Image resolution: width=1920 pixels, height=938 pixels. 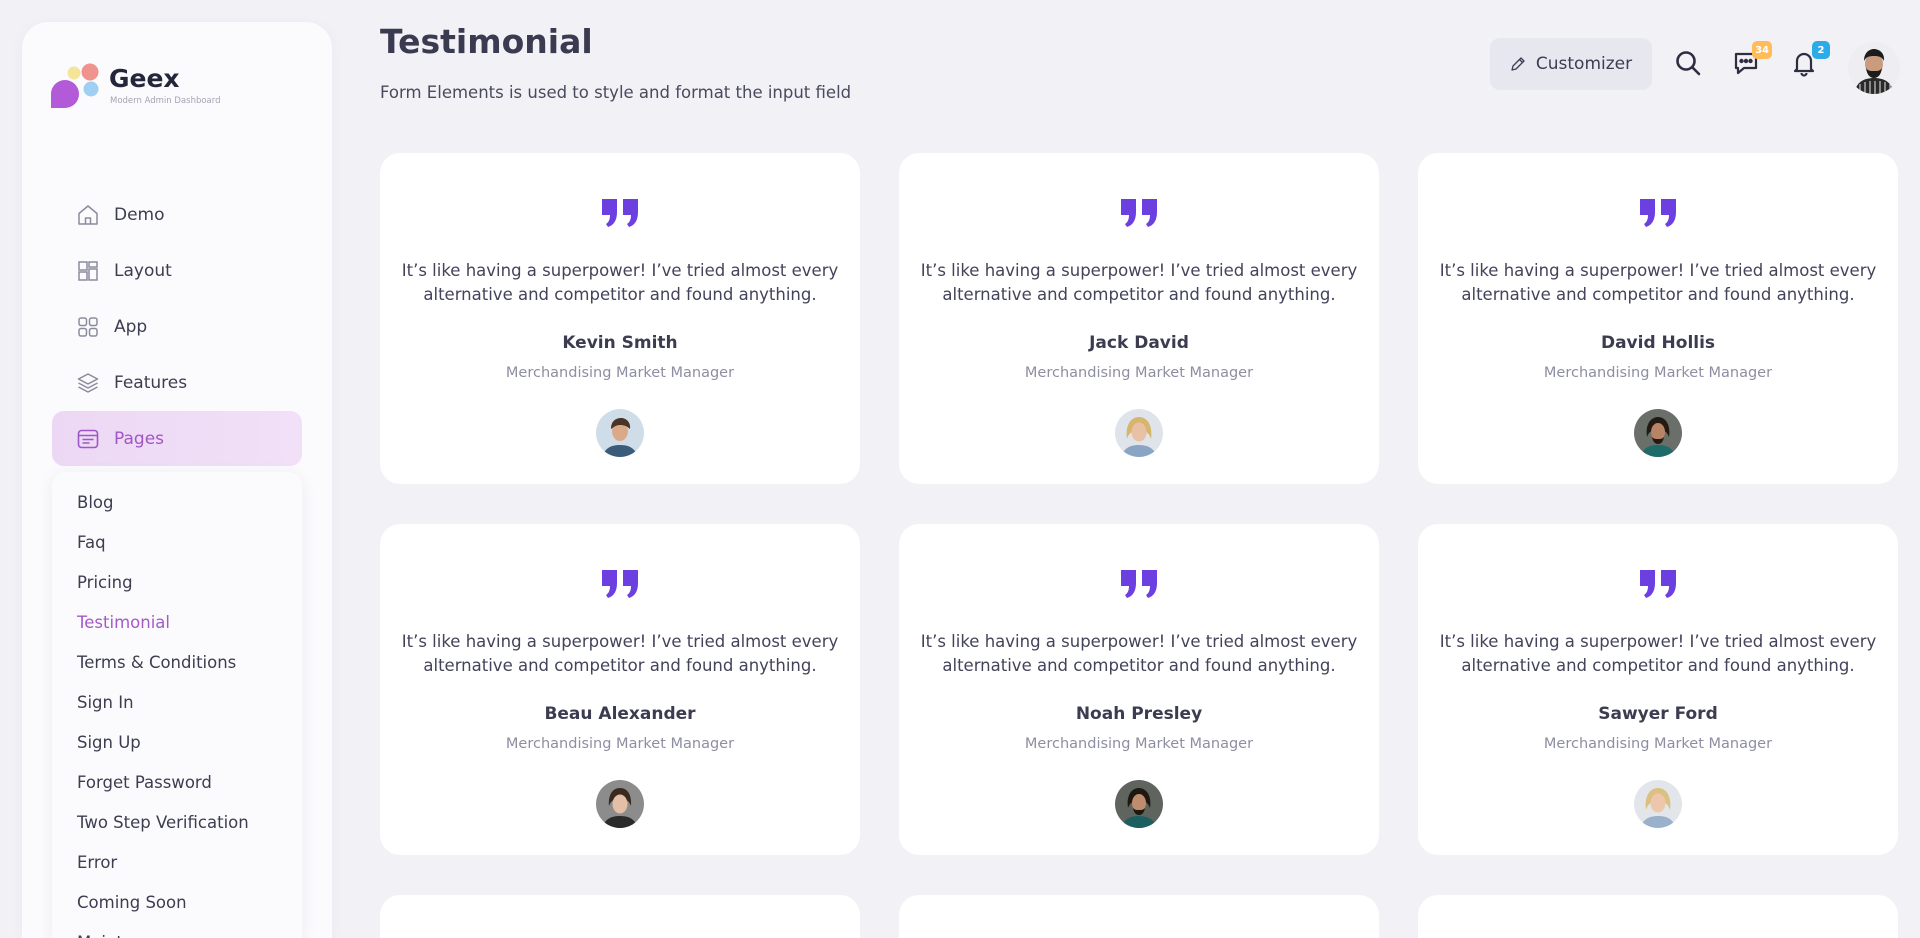 What do you see at coordinates (131, 326) in the screenshot?
I see `nav-label: App` at bounding box center [131, 326].